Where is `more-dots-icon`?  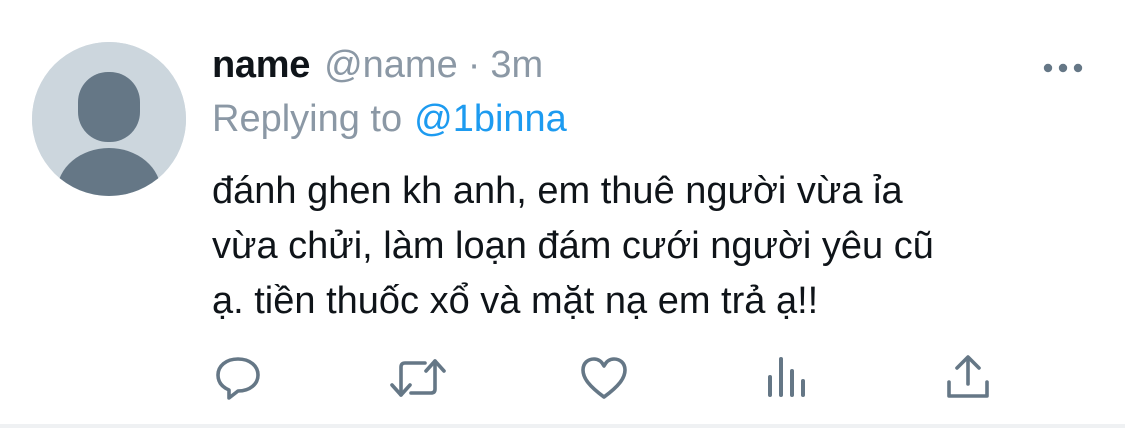 more-dots-icon is located at coordinates (1063, 68).